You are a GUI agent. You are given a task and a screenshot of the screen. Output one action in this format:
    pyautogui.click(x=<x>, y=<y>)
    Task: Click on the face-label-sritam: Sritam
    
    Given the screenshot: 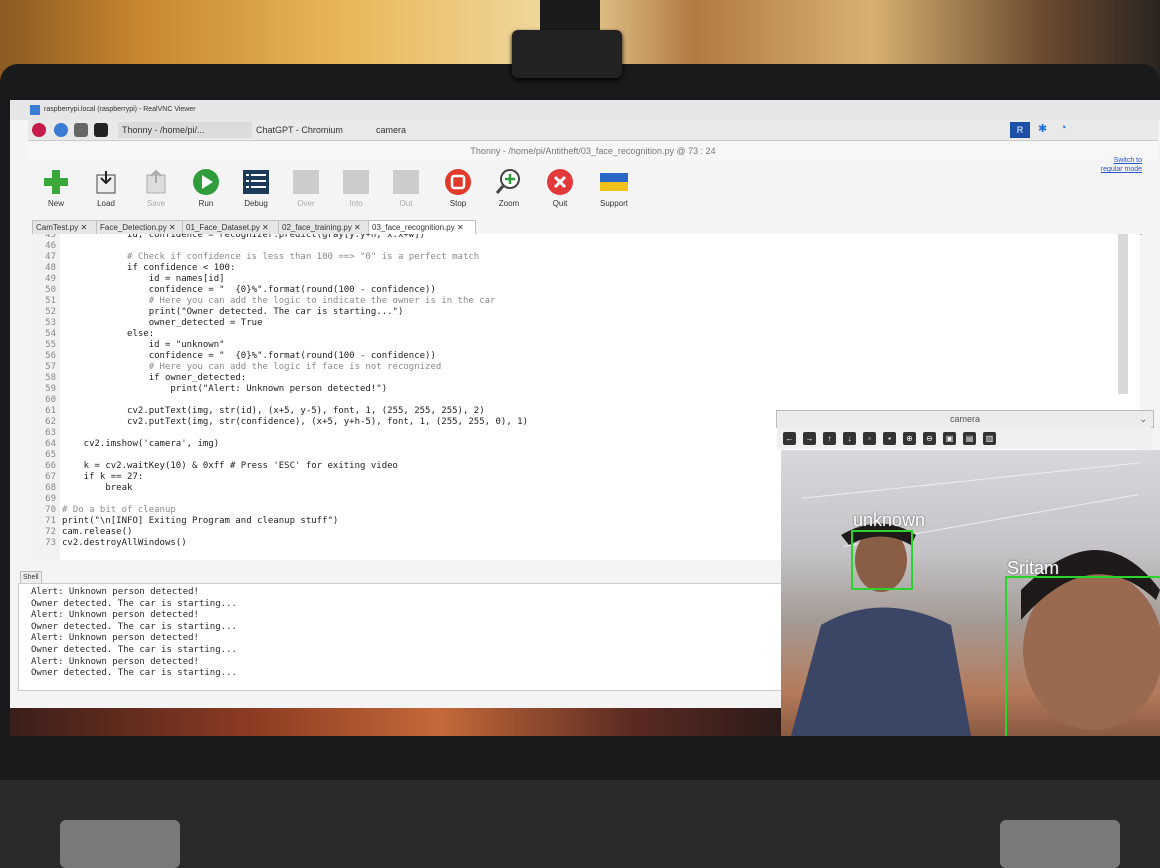 What is the action you would take?
    pyautogui.click(x=1033, y=568)
    